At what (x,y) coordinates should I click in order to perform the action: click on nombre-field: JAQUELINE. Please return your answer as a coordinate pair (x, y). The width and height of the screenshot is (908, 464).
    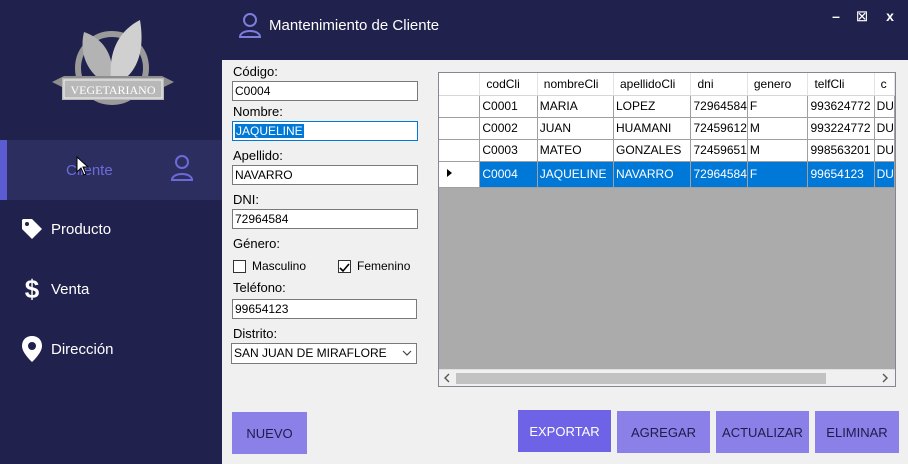
    Looking at the image, I should click on (325, 131).